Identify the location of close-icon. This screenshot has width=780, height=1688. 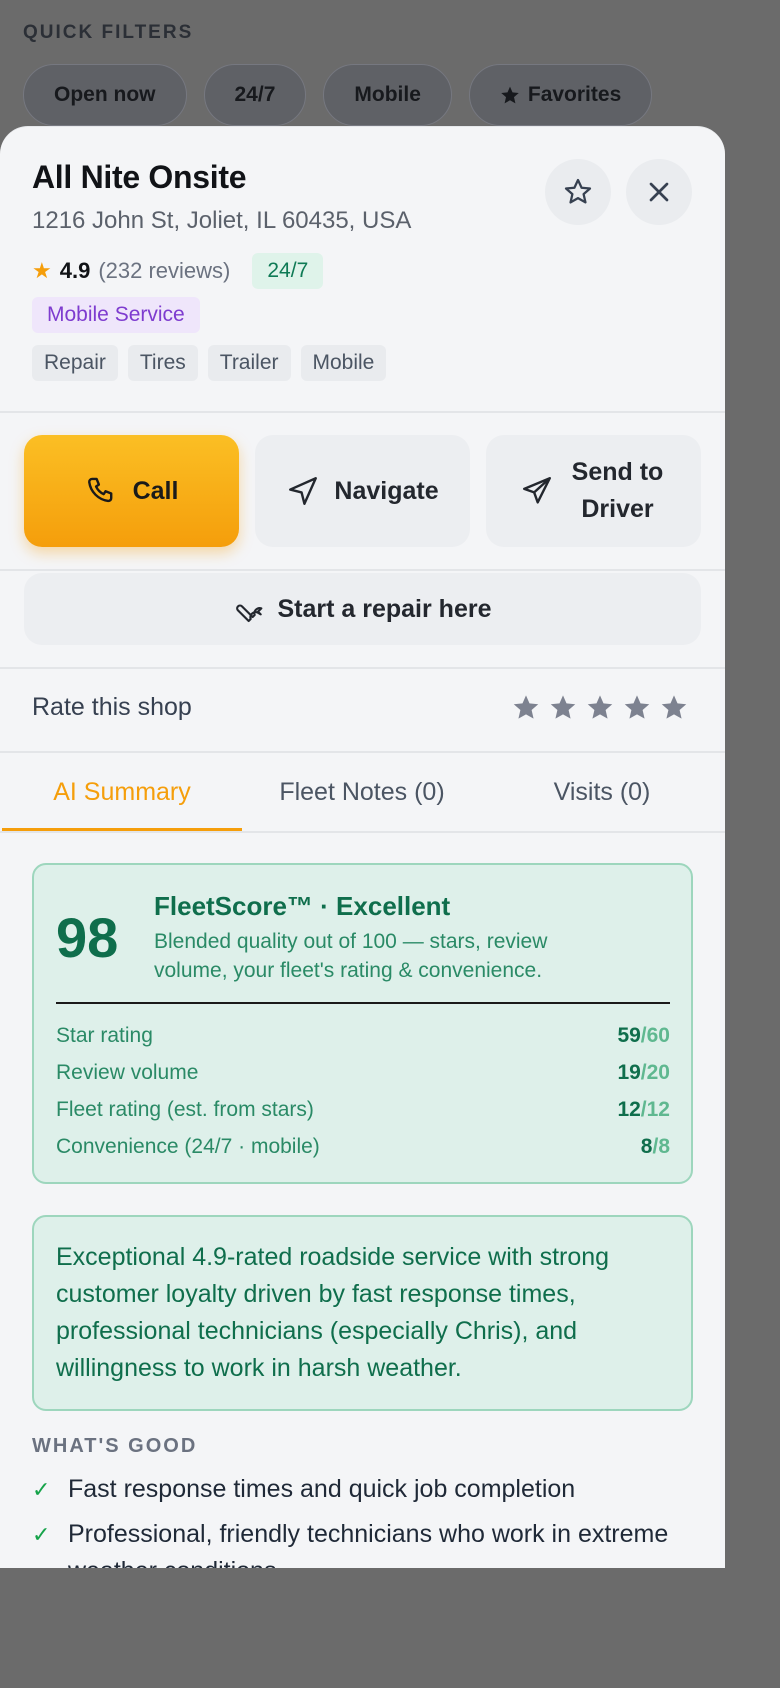
(659, 192).